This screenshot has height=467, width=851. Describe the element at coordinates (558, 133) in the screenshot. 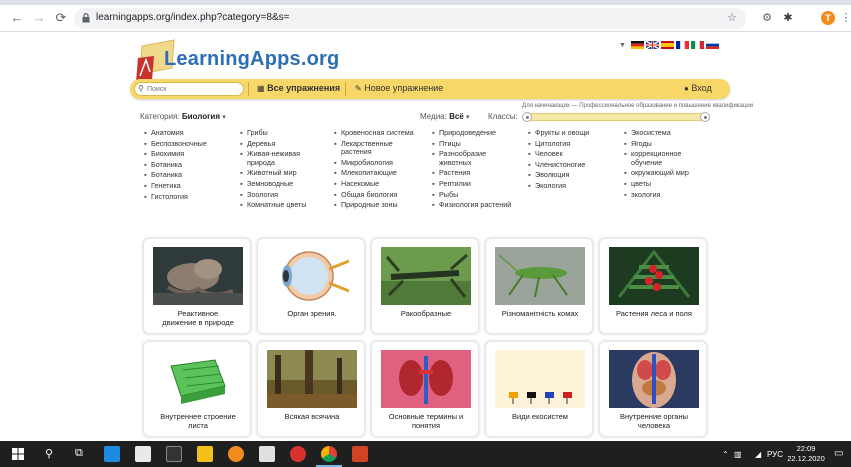

I see `category-link: ▪ Фрукты и овощи` at that location.